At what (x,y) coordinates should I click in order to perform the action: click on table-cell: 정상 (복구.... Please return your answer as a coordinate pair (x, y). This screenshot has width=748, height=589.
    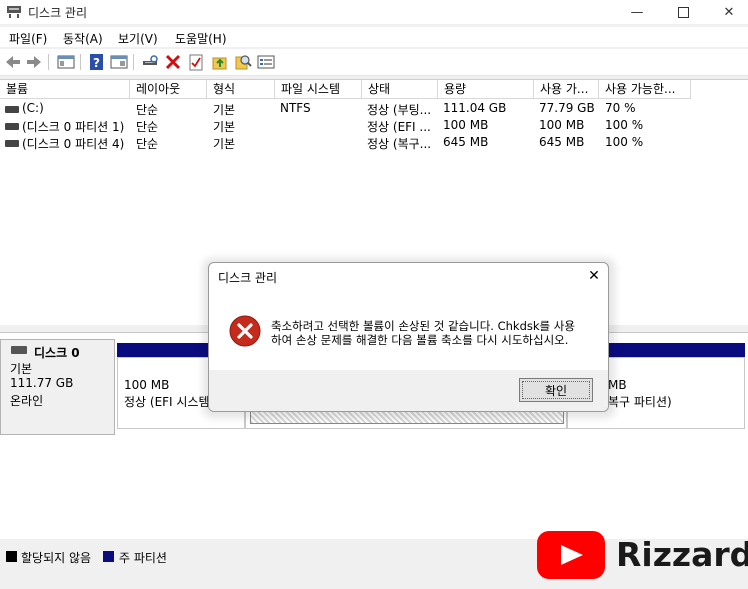
    Looking at the image, I should click on (399, 144).